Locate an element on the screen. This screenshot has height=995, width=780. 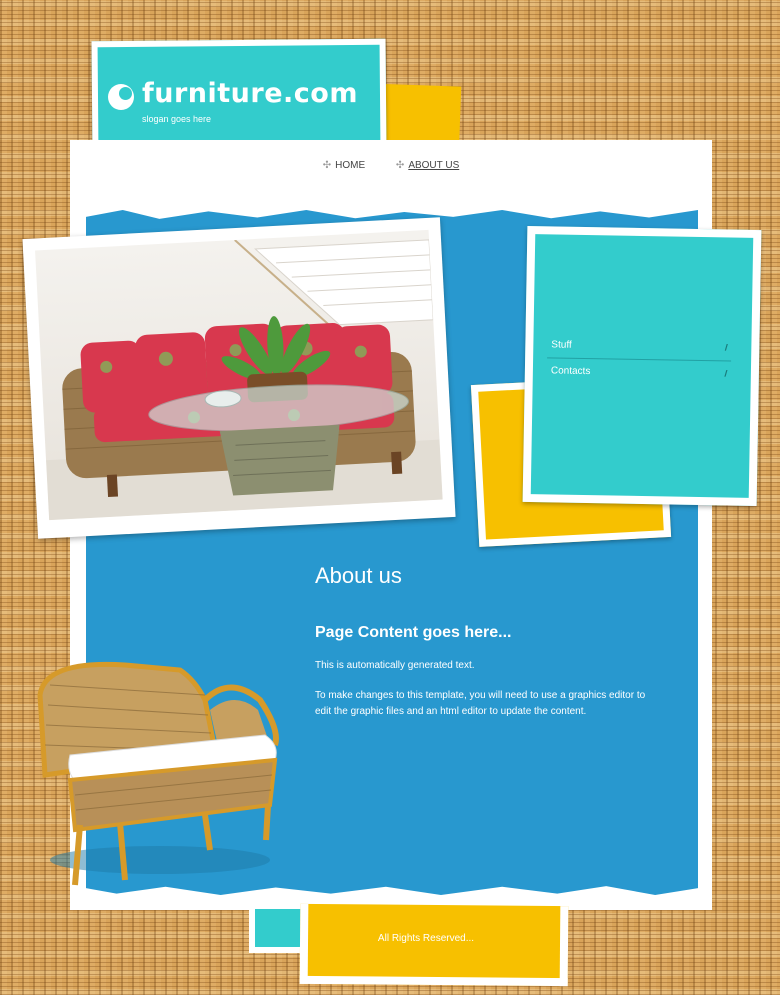
sofa-illustration is located at coordinates (244, 380).